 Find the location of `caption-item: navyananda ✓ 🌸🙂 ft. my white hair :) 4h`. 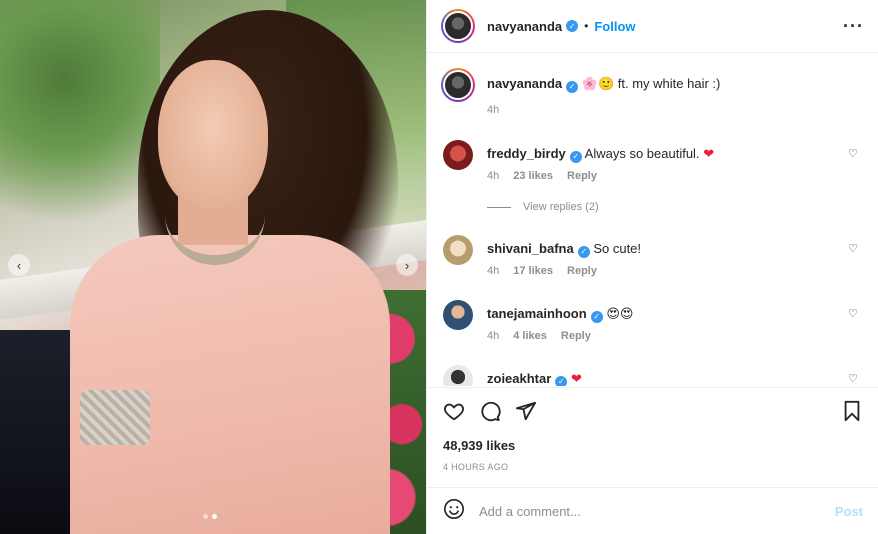

caption-item: navyananda ✓ 🌸🙂 ft. my white hair :) 4h is located at coordinates (652, 94).